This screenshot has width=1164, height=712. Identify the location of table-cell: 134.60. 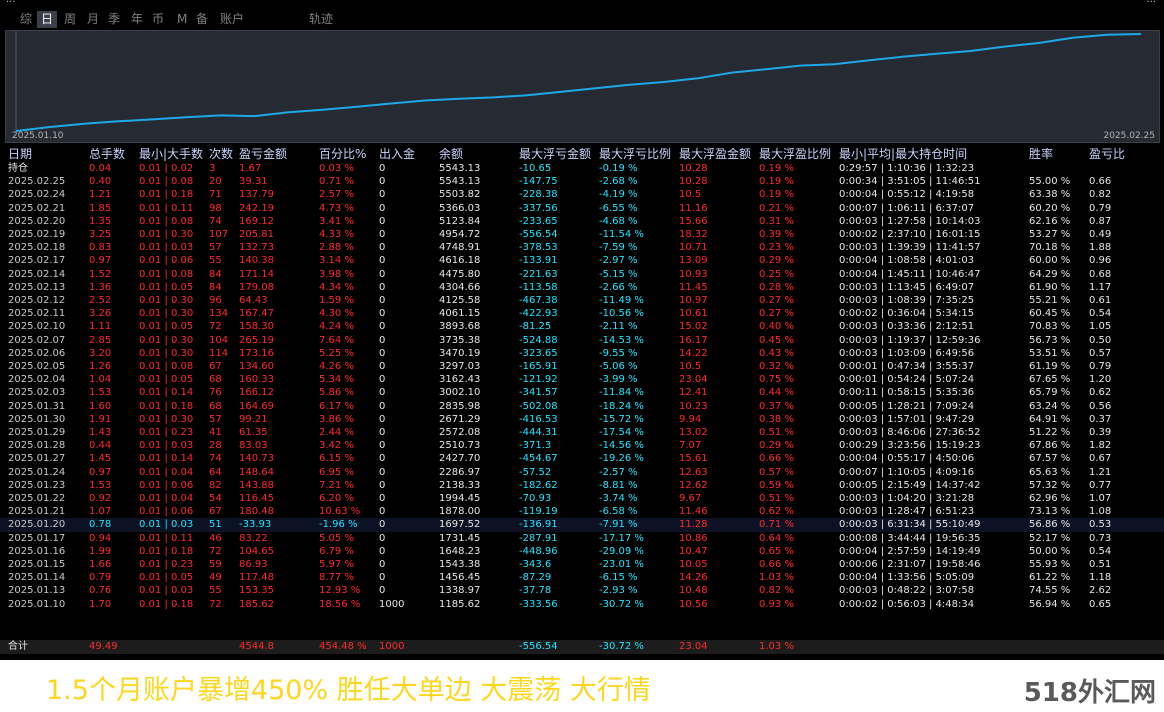
(256, 366).